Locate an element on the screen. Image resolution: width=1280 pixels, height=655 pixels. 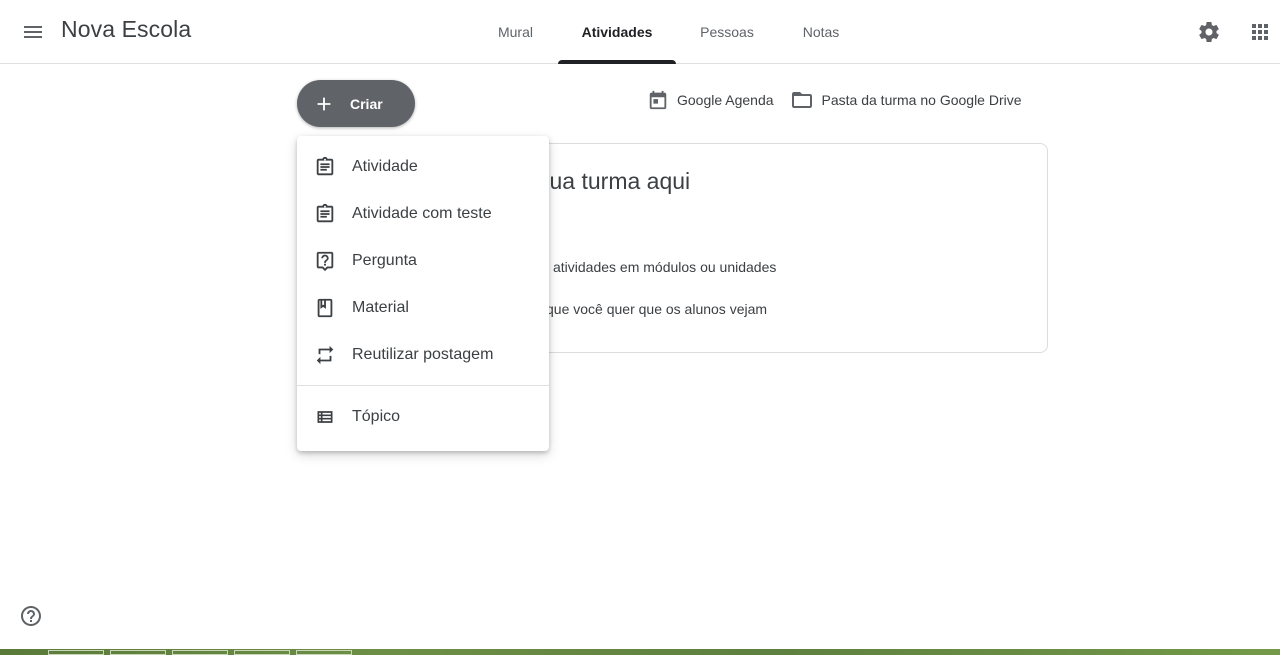
hamburger-menu-icon is located at coordinates (33, 32).